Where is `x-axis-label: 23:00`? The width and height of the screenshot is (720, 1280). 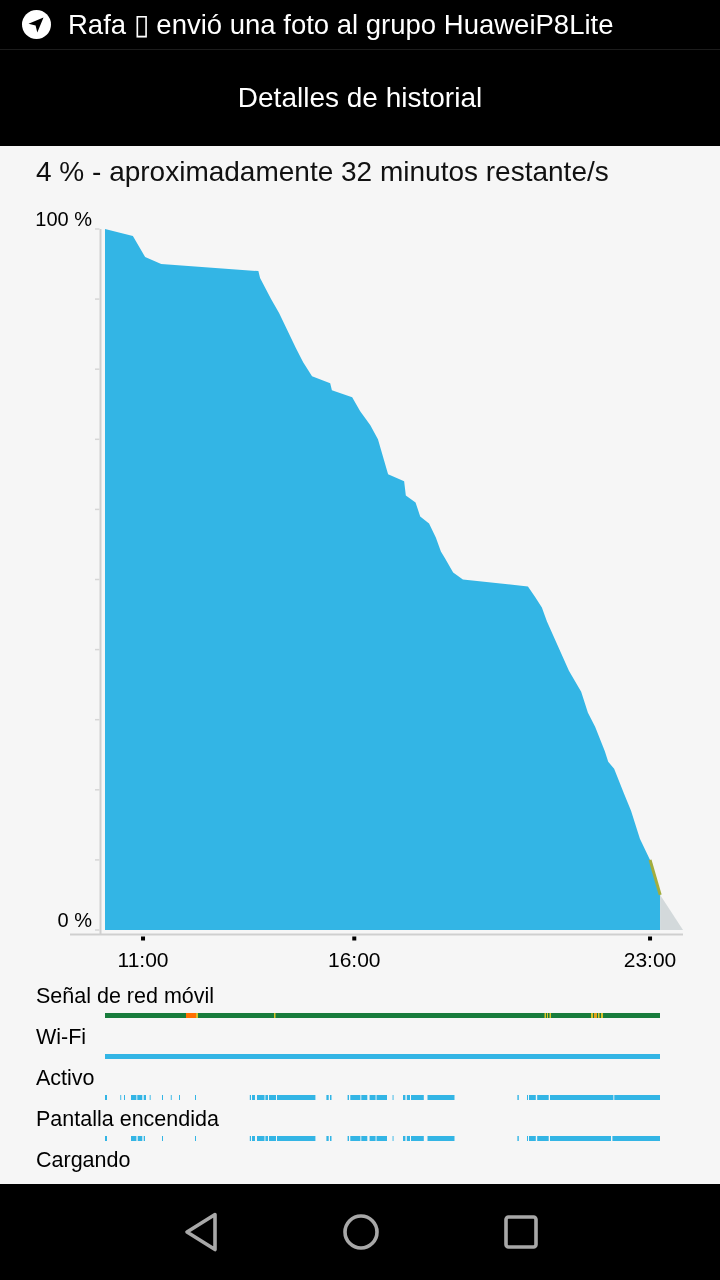 x-axis-label: 23:00 is located at coordinates (650, 959).